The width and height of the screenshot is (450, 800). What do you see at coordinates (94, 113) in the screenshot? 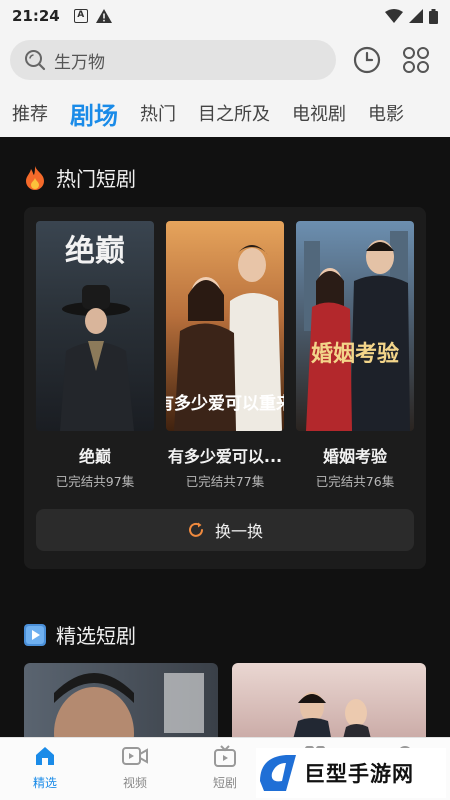
I see `tab-theater: 剧场` at bounding box center [94, 113].